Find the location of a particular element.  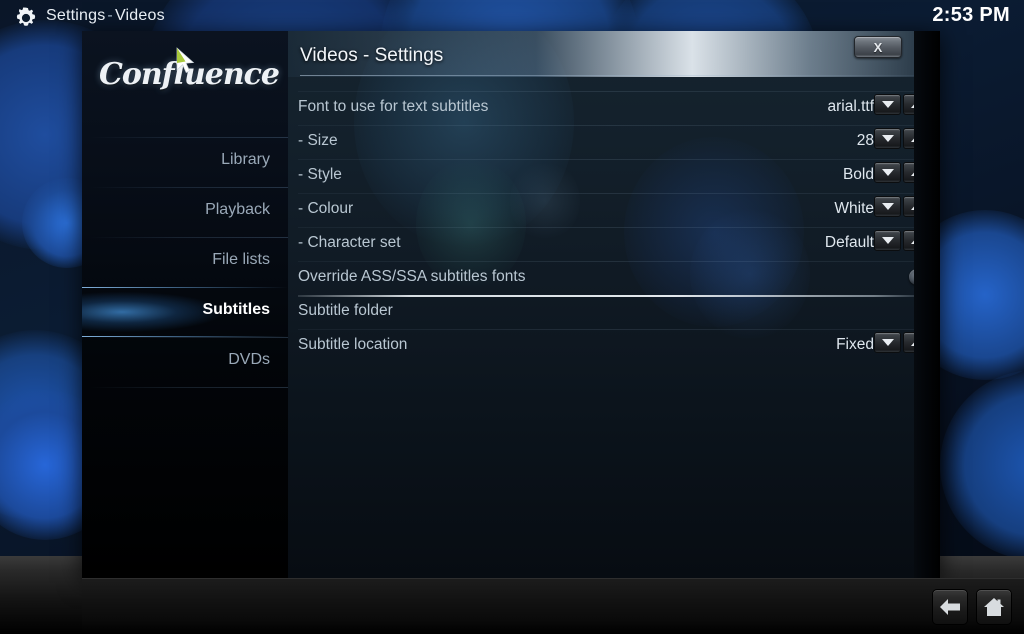

setting-value: White is located at coordinates (854, 208).